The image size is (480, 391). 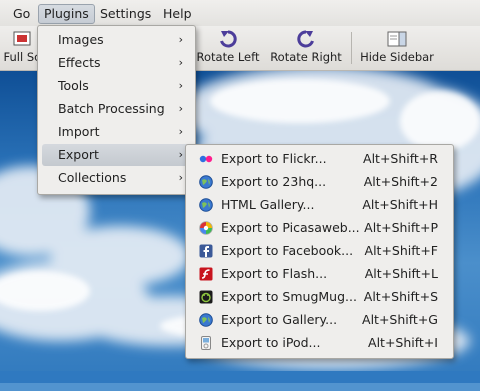 I want to click on export-item-shortcut: Alt+Shift+G, so click(x=400, y=319).